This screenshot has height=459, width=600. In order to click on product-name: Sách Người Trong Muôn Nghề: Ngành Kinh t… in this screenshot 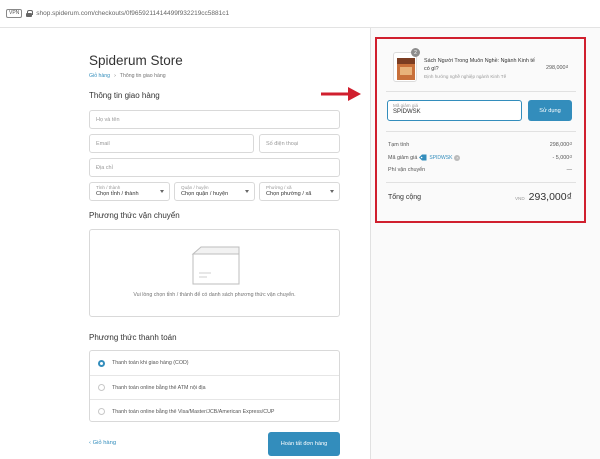, I will do `click(479, 65)`.